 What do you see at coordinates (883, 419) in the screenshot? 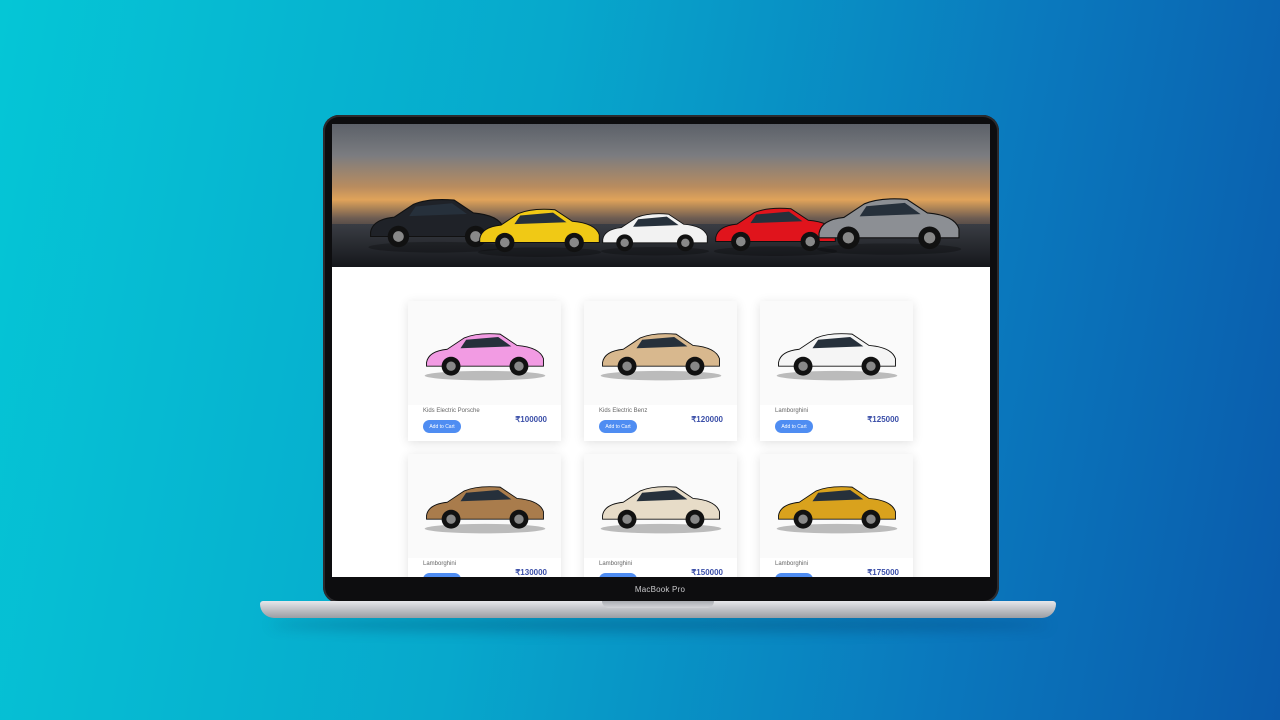
I see `product-price: ₹125000` at bounding box center [883, 419].